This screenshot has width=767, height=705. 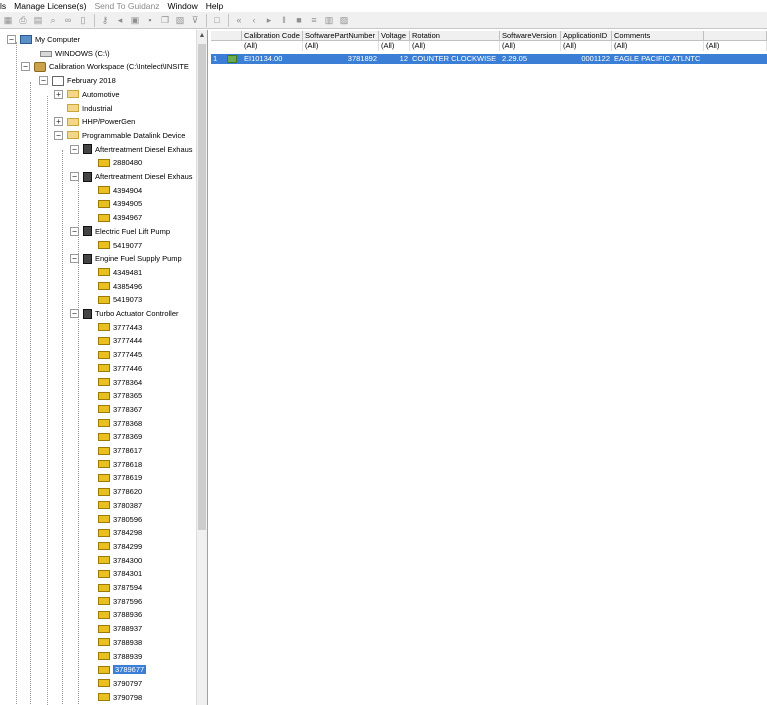 I want to click on copy-icon: ❐, so click(x=165, y=20).